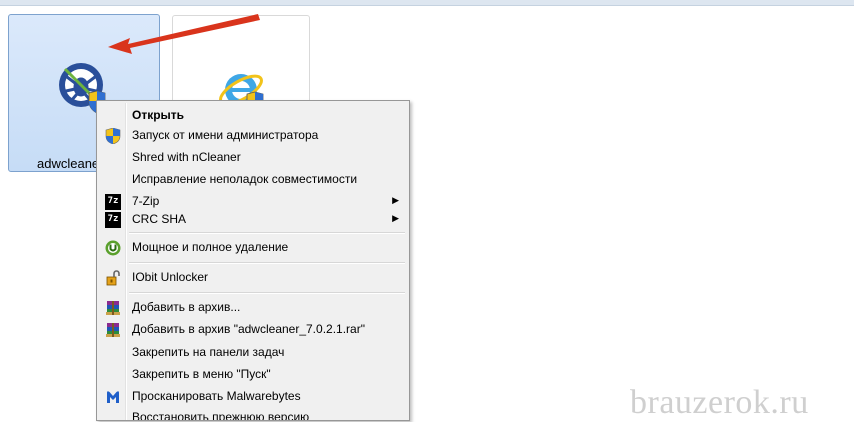 Image resolution: width=854 pixels, height=422 pixels. I want to click on menu-item-pin-taskbar: Закрепить на панели задач, so click(253, 352).